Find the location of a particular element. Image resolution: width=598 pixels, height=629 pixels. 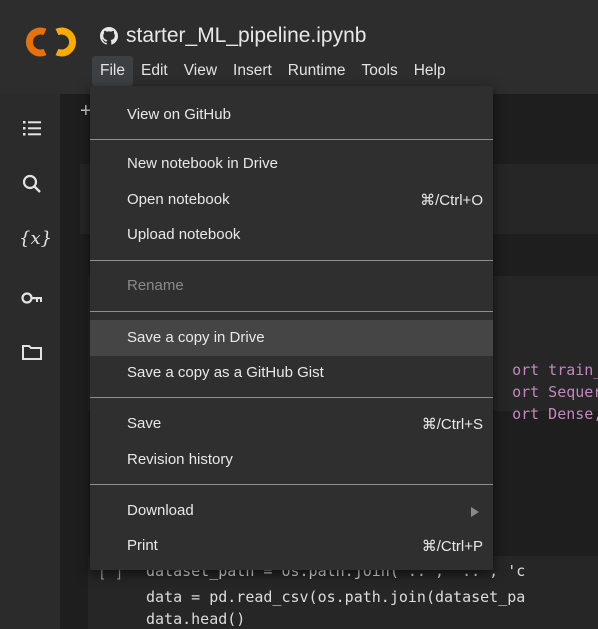

menu-save-copy-gist: Save a copy as a GitHub Gist is located at coordinates (291, 373).